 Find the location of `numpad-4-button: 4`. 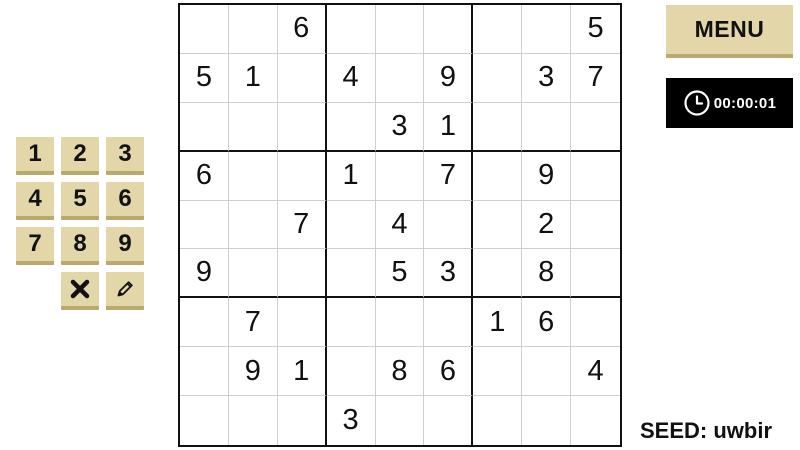

numpad-4-button: 4 is located at coordinates (35, 201).